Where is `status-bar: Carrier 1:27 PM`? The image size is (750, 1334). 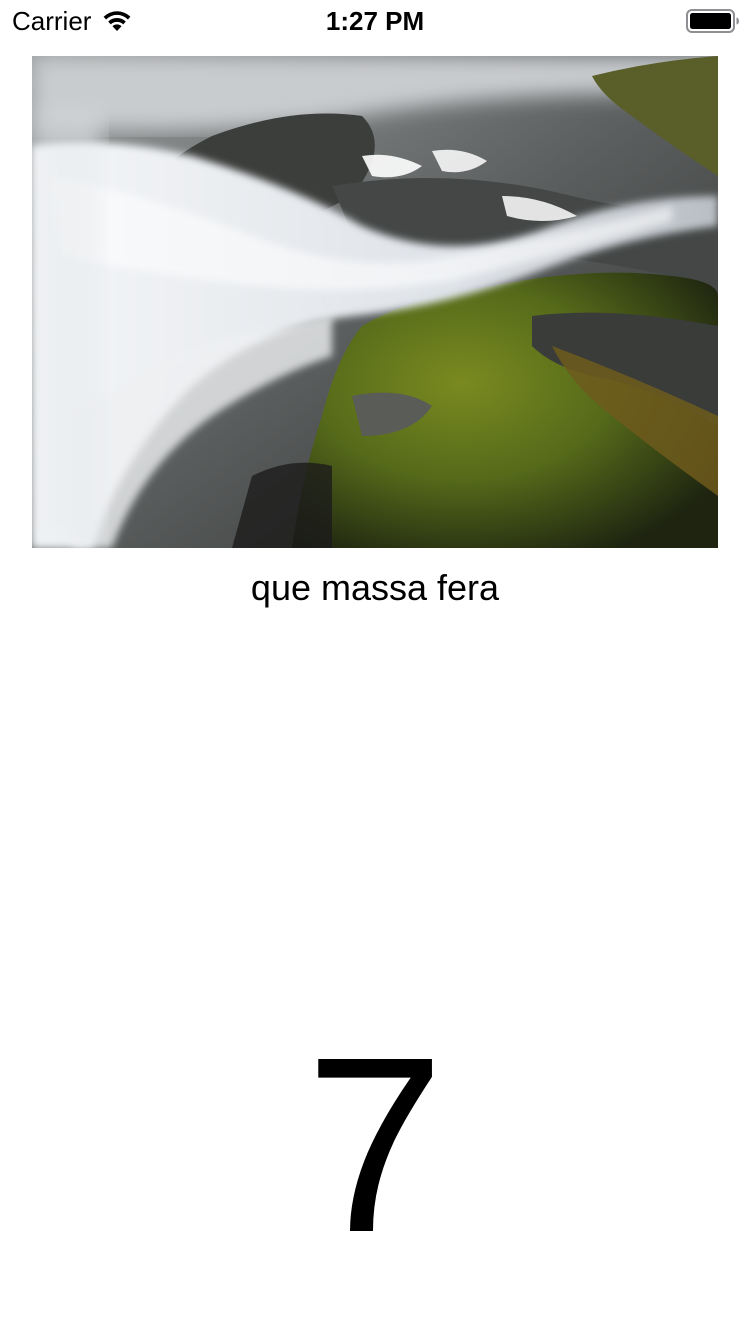
status-bar: Carrier 1:27 PM is located at coordinates (375, 20).